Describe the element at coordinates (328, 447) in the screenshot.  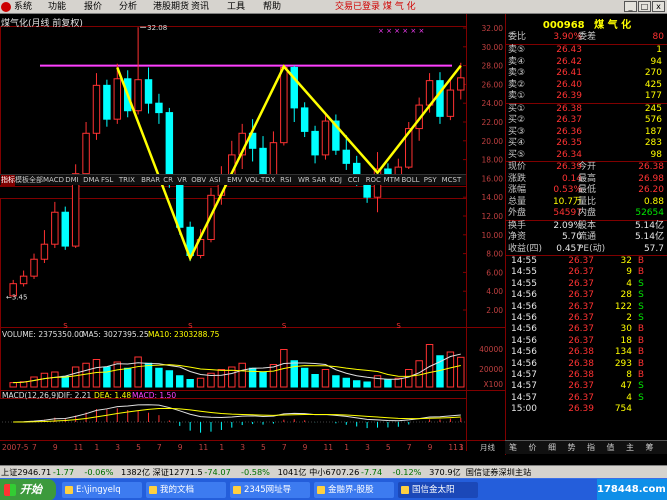
I see `x-axis-label: 11` at that location.